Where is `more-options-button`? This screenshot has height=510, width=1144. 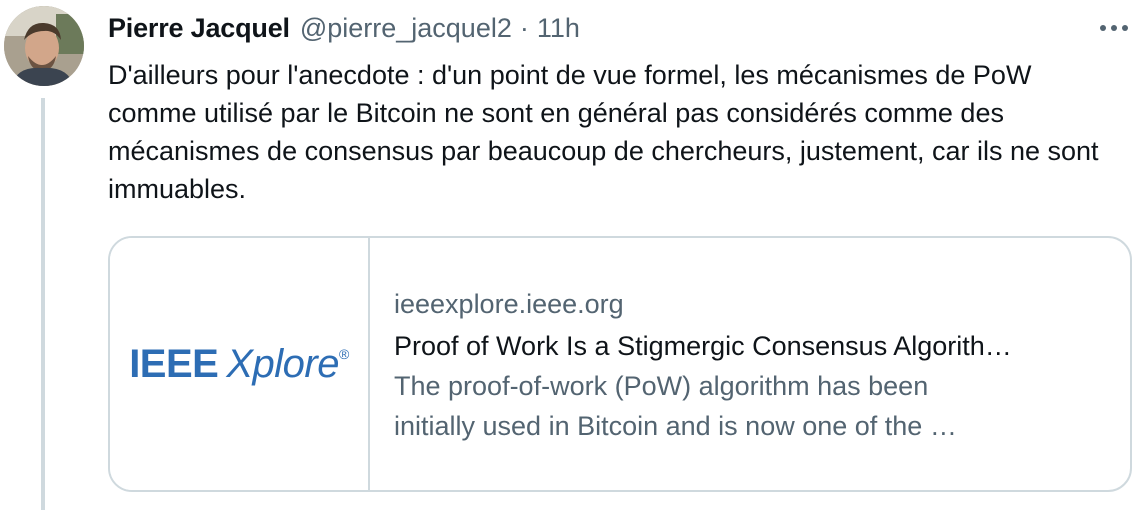 more-options-button is located at coordinates (1114, 28).